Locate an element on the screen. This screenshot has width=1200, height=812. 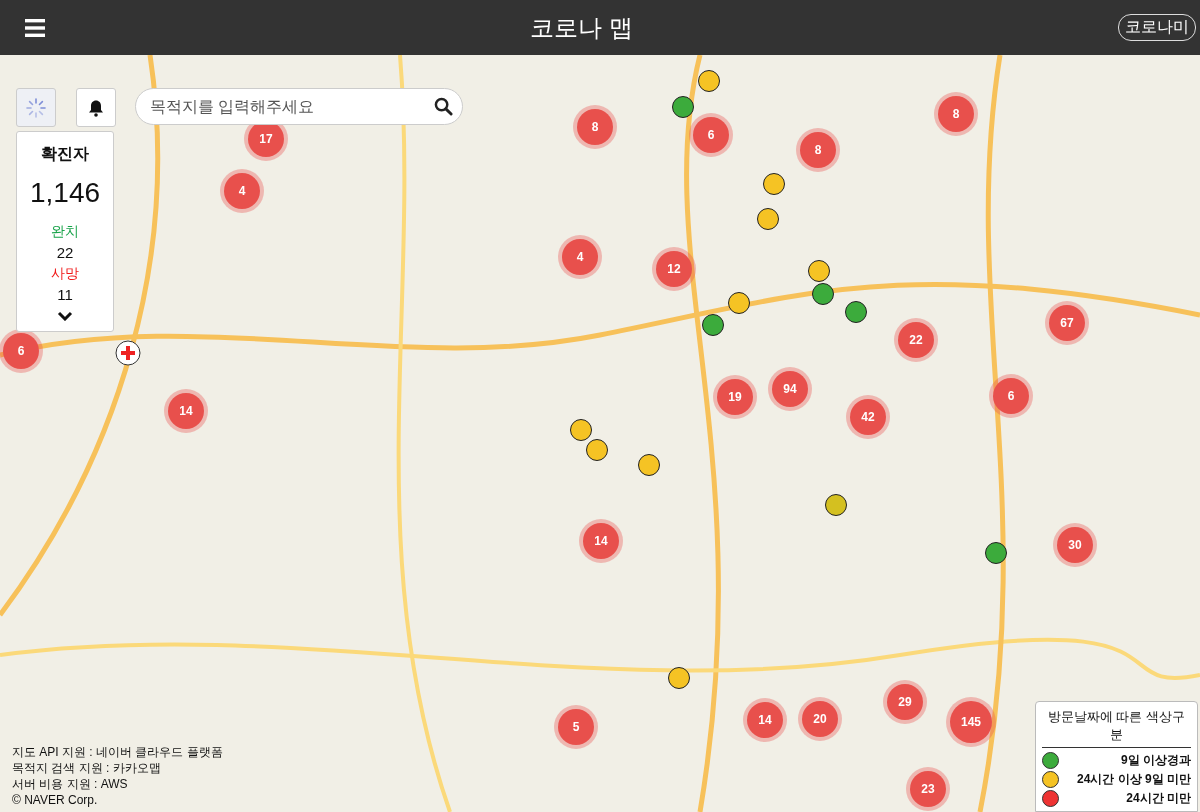
case-cluster-marker: 20 is located at coordinates (820, 719).